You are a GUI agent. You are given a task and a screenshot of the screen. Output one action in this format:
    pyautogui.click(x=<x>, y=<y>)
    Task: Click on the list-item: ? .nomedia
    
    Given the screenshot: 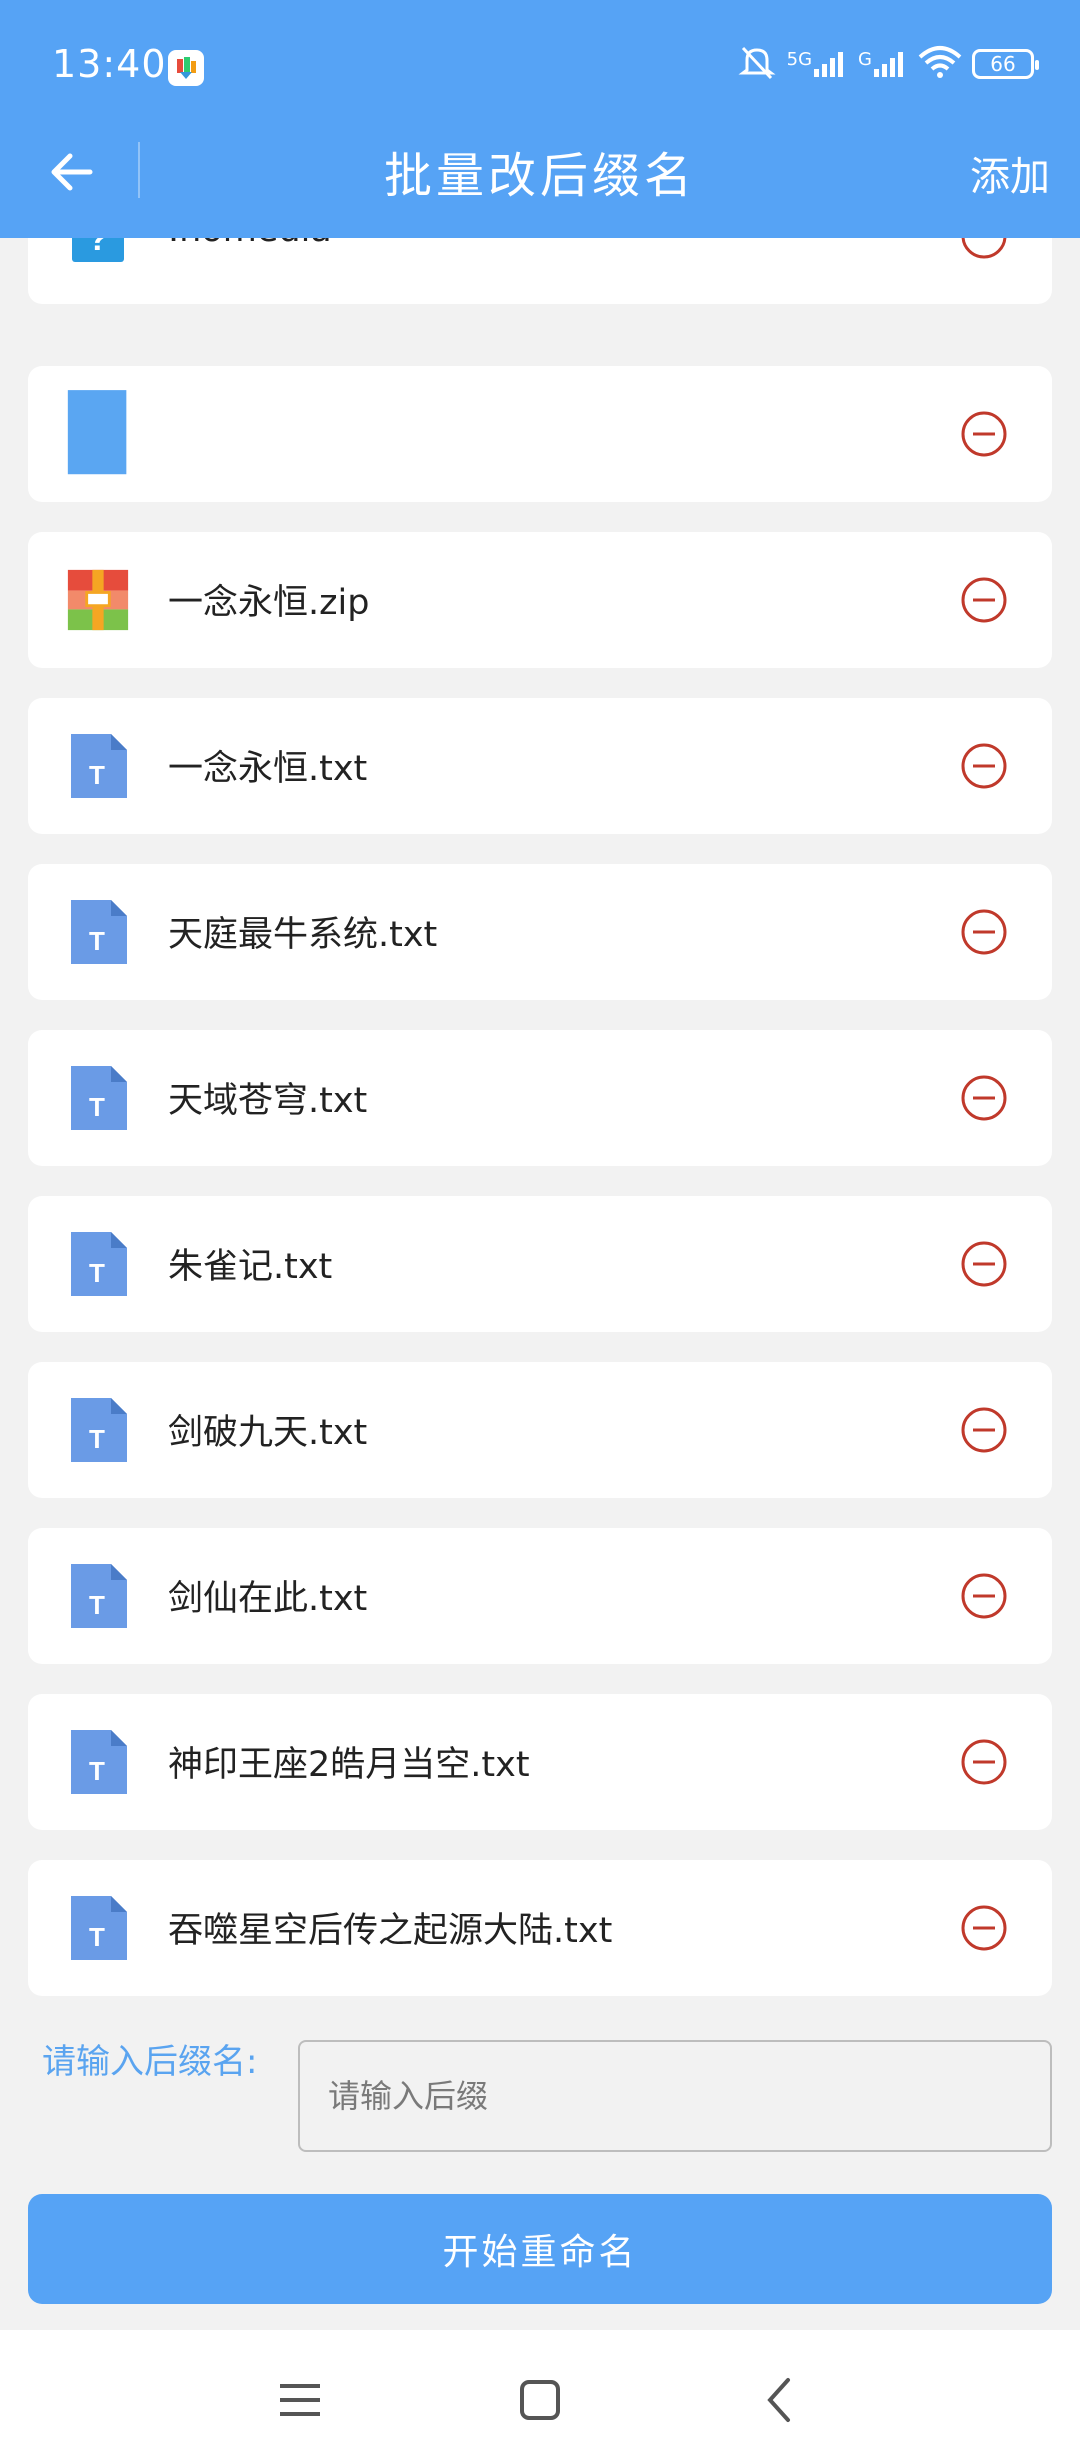 What is the action you would take?
    pyautogui.click(x=540, y=271)
    